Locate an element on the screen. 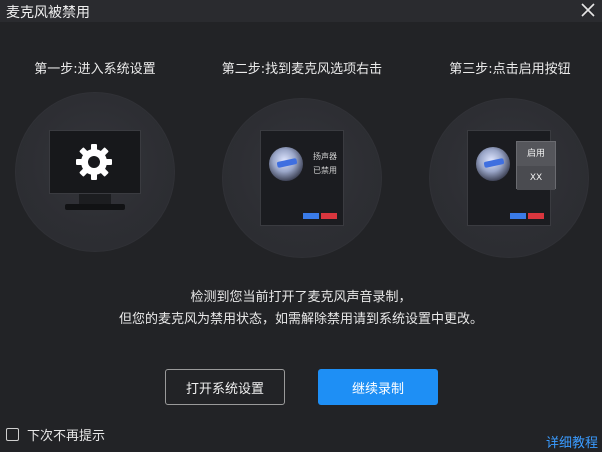 The width and height of the screenshot is (602, 452). detail-tutorial-link: 详细教程 is located at coordinates (572, 441).